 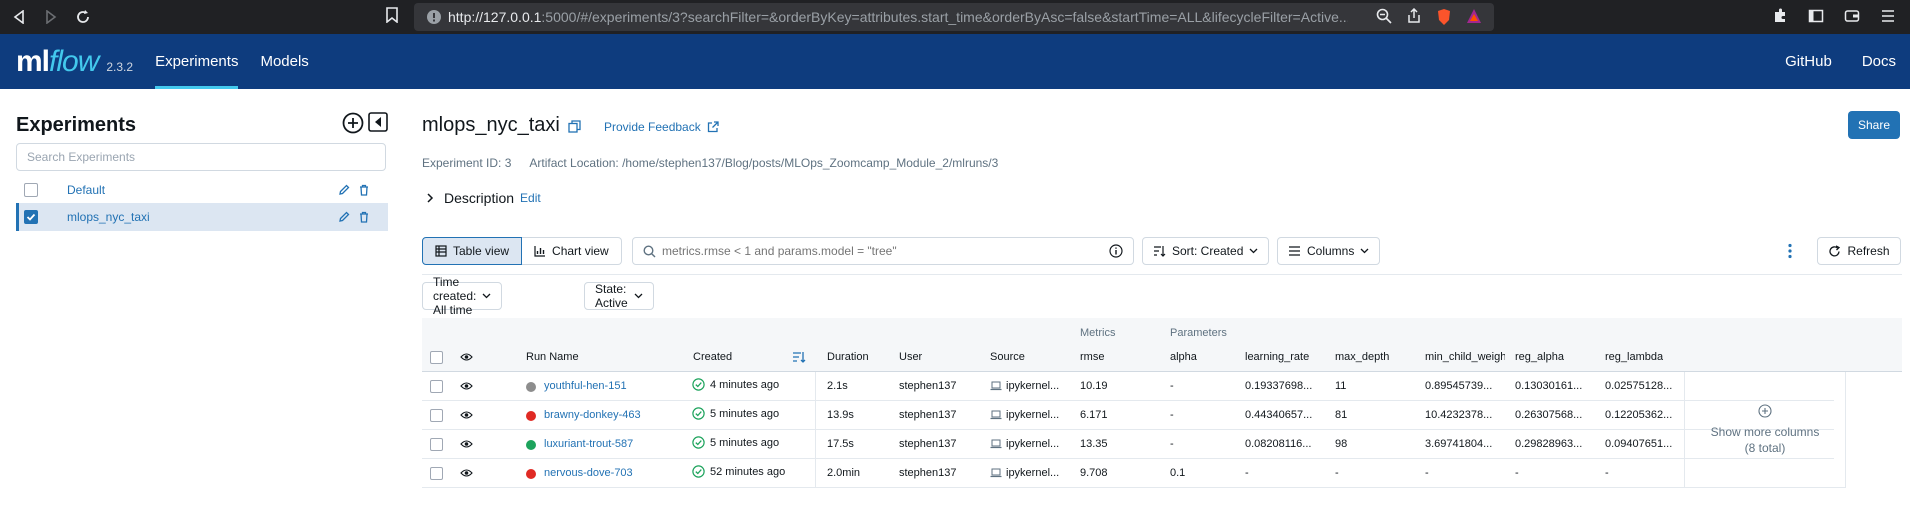 What do you see at coordinates (1879, 61) in the screenshot?
I see `docs-link: Docs` at bounding box center [1879, 61].